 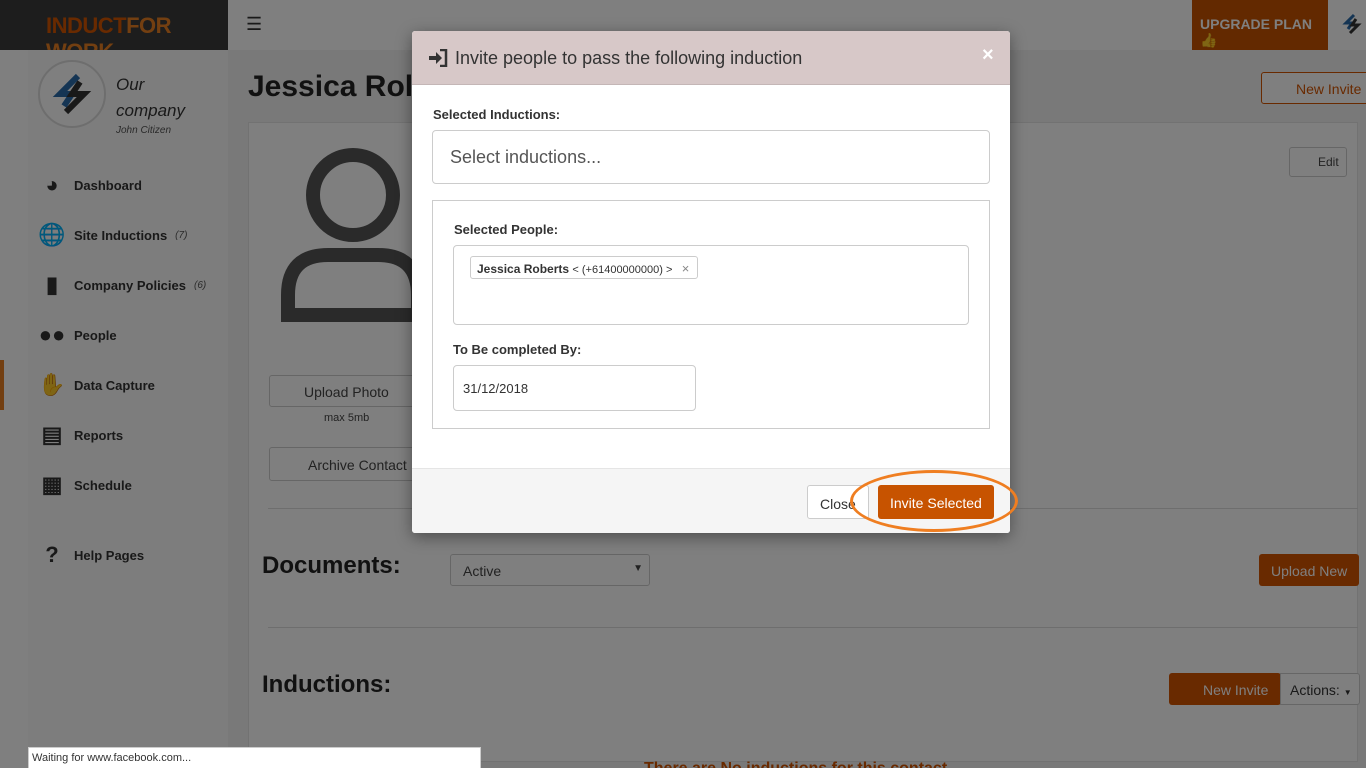 I want to click on remove-tag-icon: ×, so click(x=686, y=268).